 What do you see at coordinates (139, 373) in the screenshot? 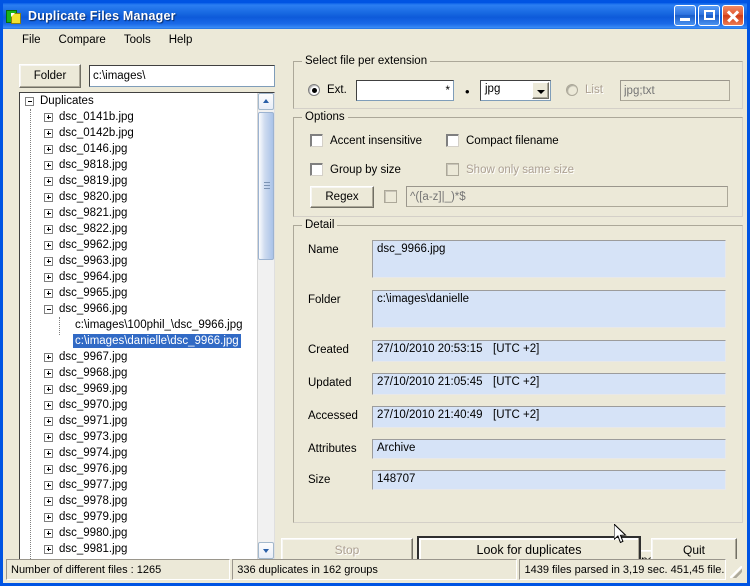
I see `tree-item: dsc_9968.jpg` at bounding box center [139, 373].